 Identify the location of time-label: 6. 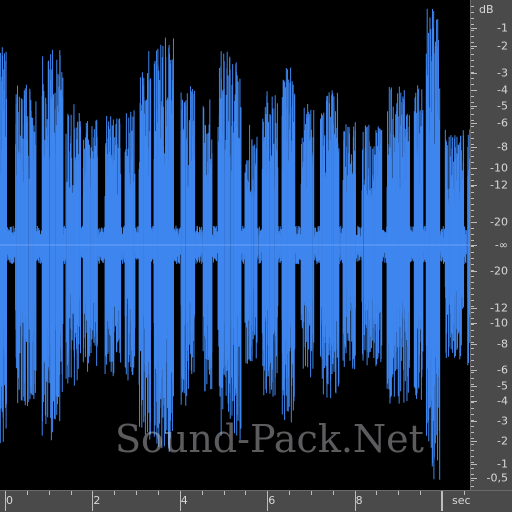
(272, 500).